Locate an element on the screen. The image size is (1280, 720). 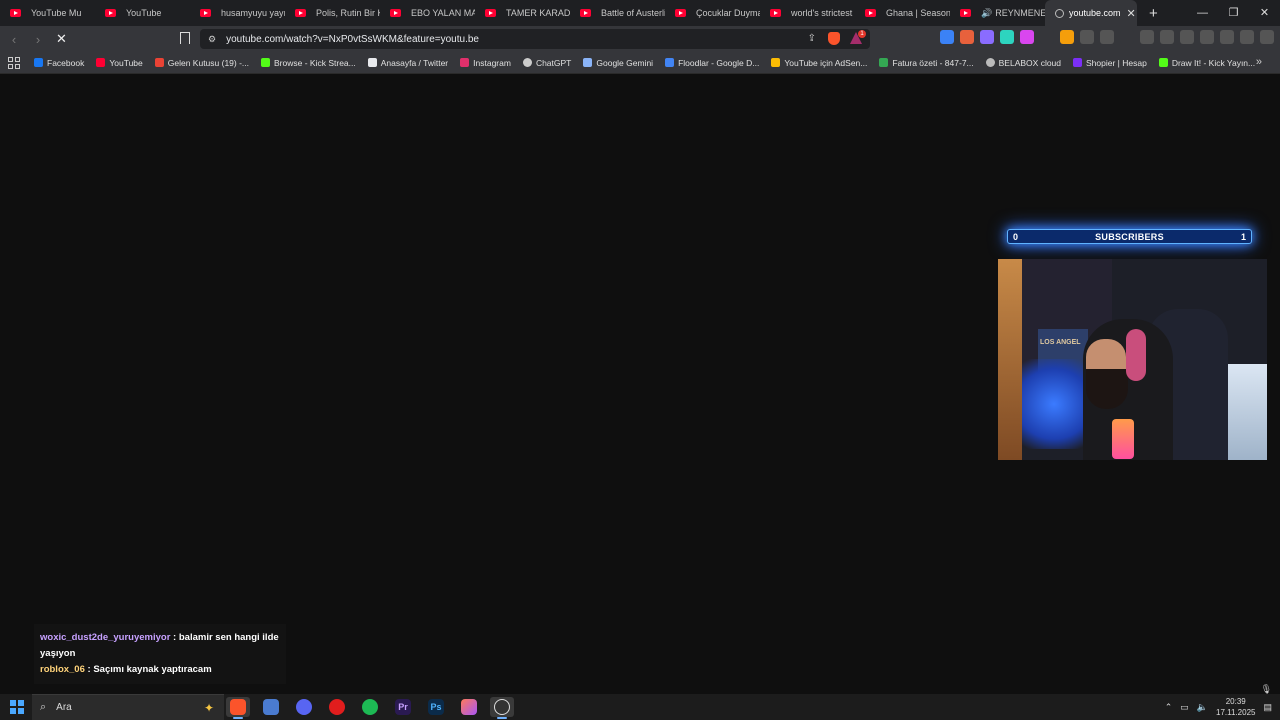
bookmark-item: YouTube is located at coordinates (119, 63).